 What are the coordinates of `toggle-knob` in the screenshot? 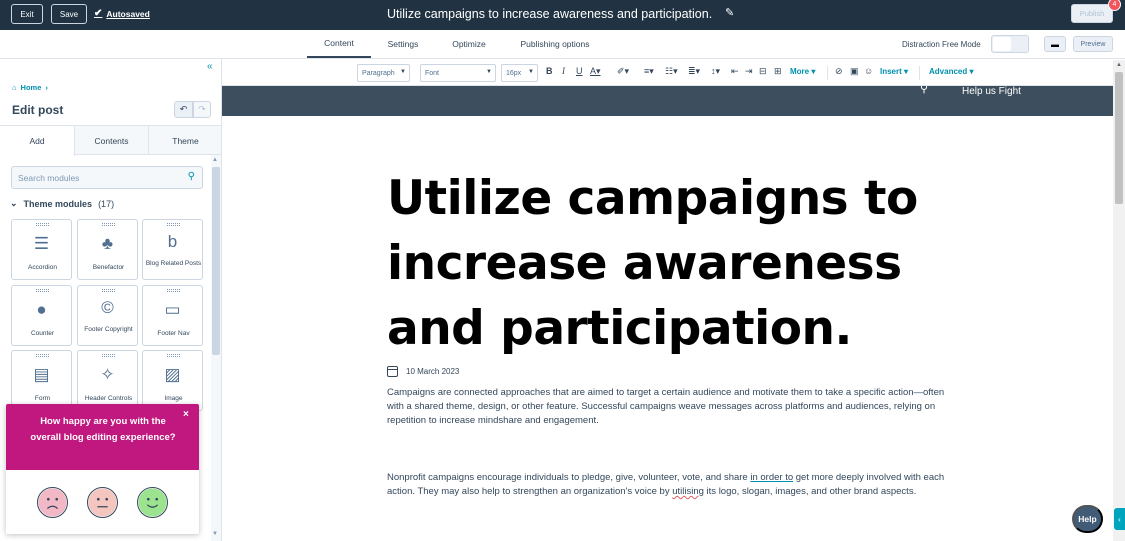 It's located at (1002, 44).